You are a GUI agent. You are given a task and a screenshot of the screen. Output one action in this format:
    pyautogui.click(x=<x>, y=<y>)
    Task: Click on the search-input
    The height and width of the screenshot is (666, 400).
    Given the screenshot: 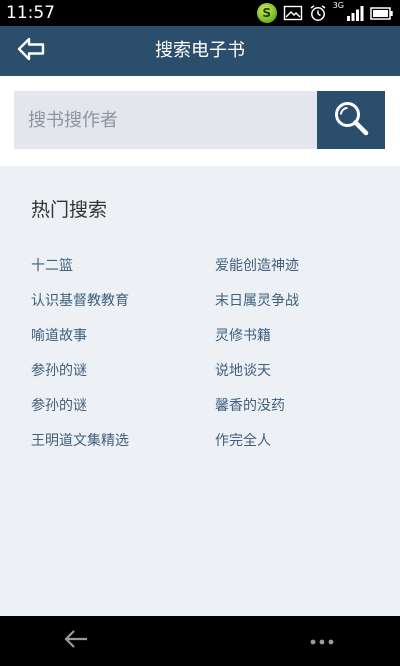 What is the action you would take?
    pyautogui.click(x=165, y=120)
    